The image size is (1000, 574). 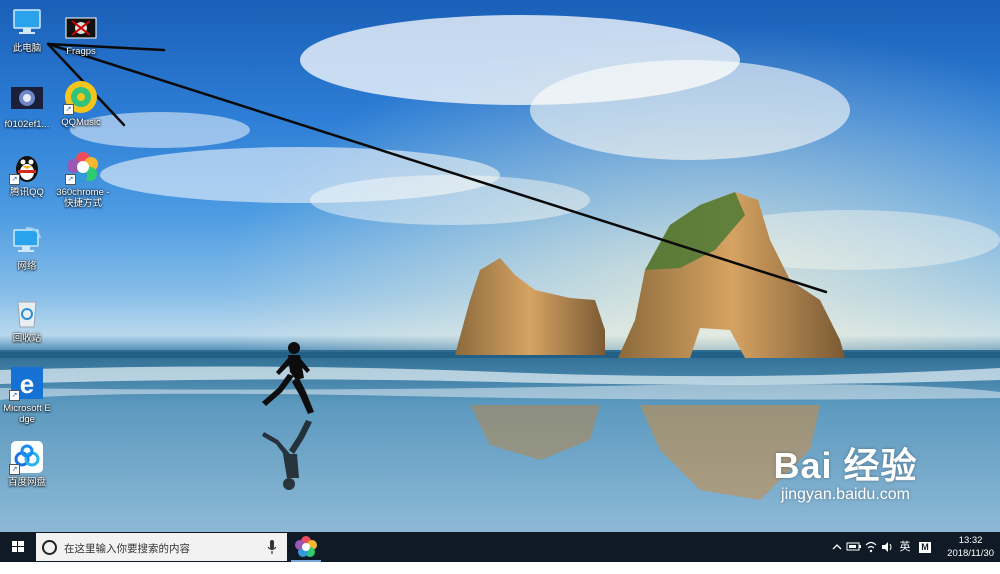 I want to click on this-pc-icon, so click(x=27, y=21).